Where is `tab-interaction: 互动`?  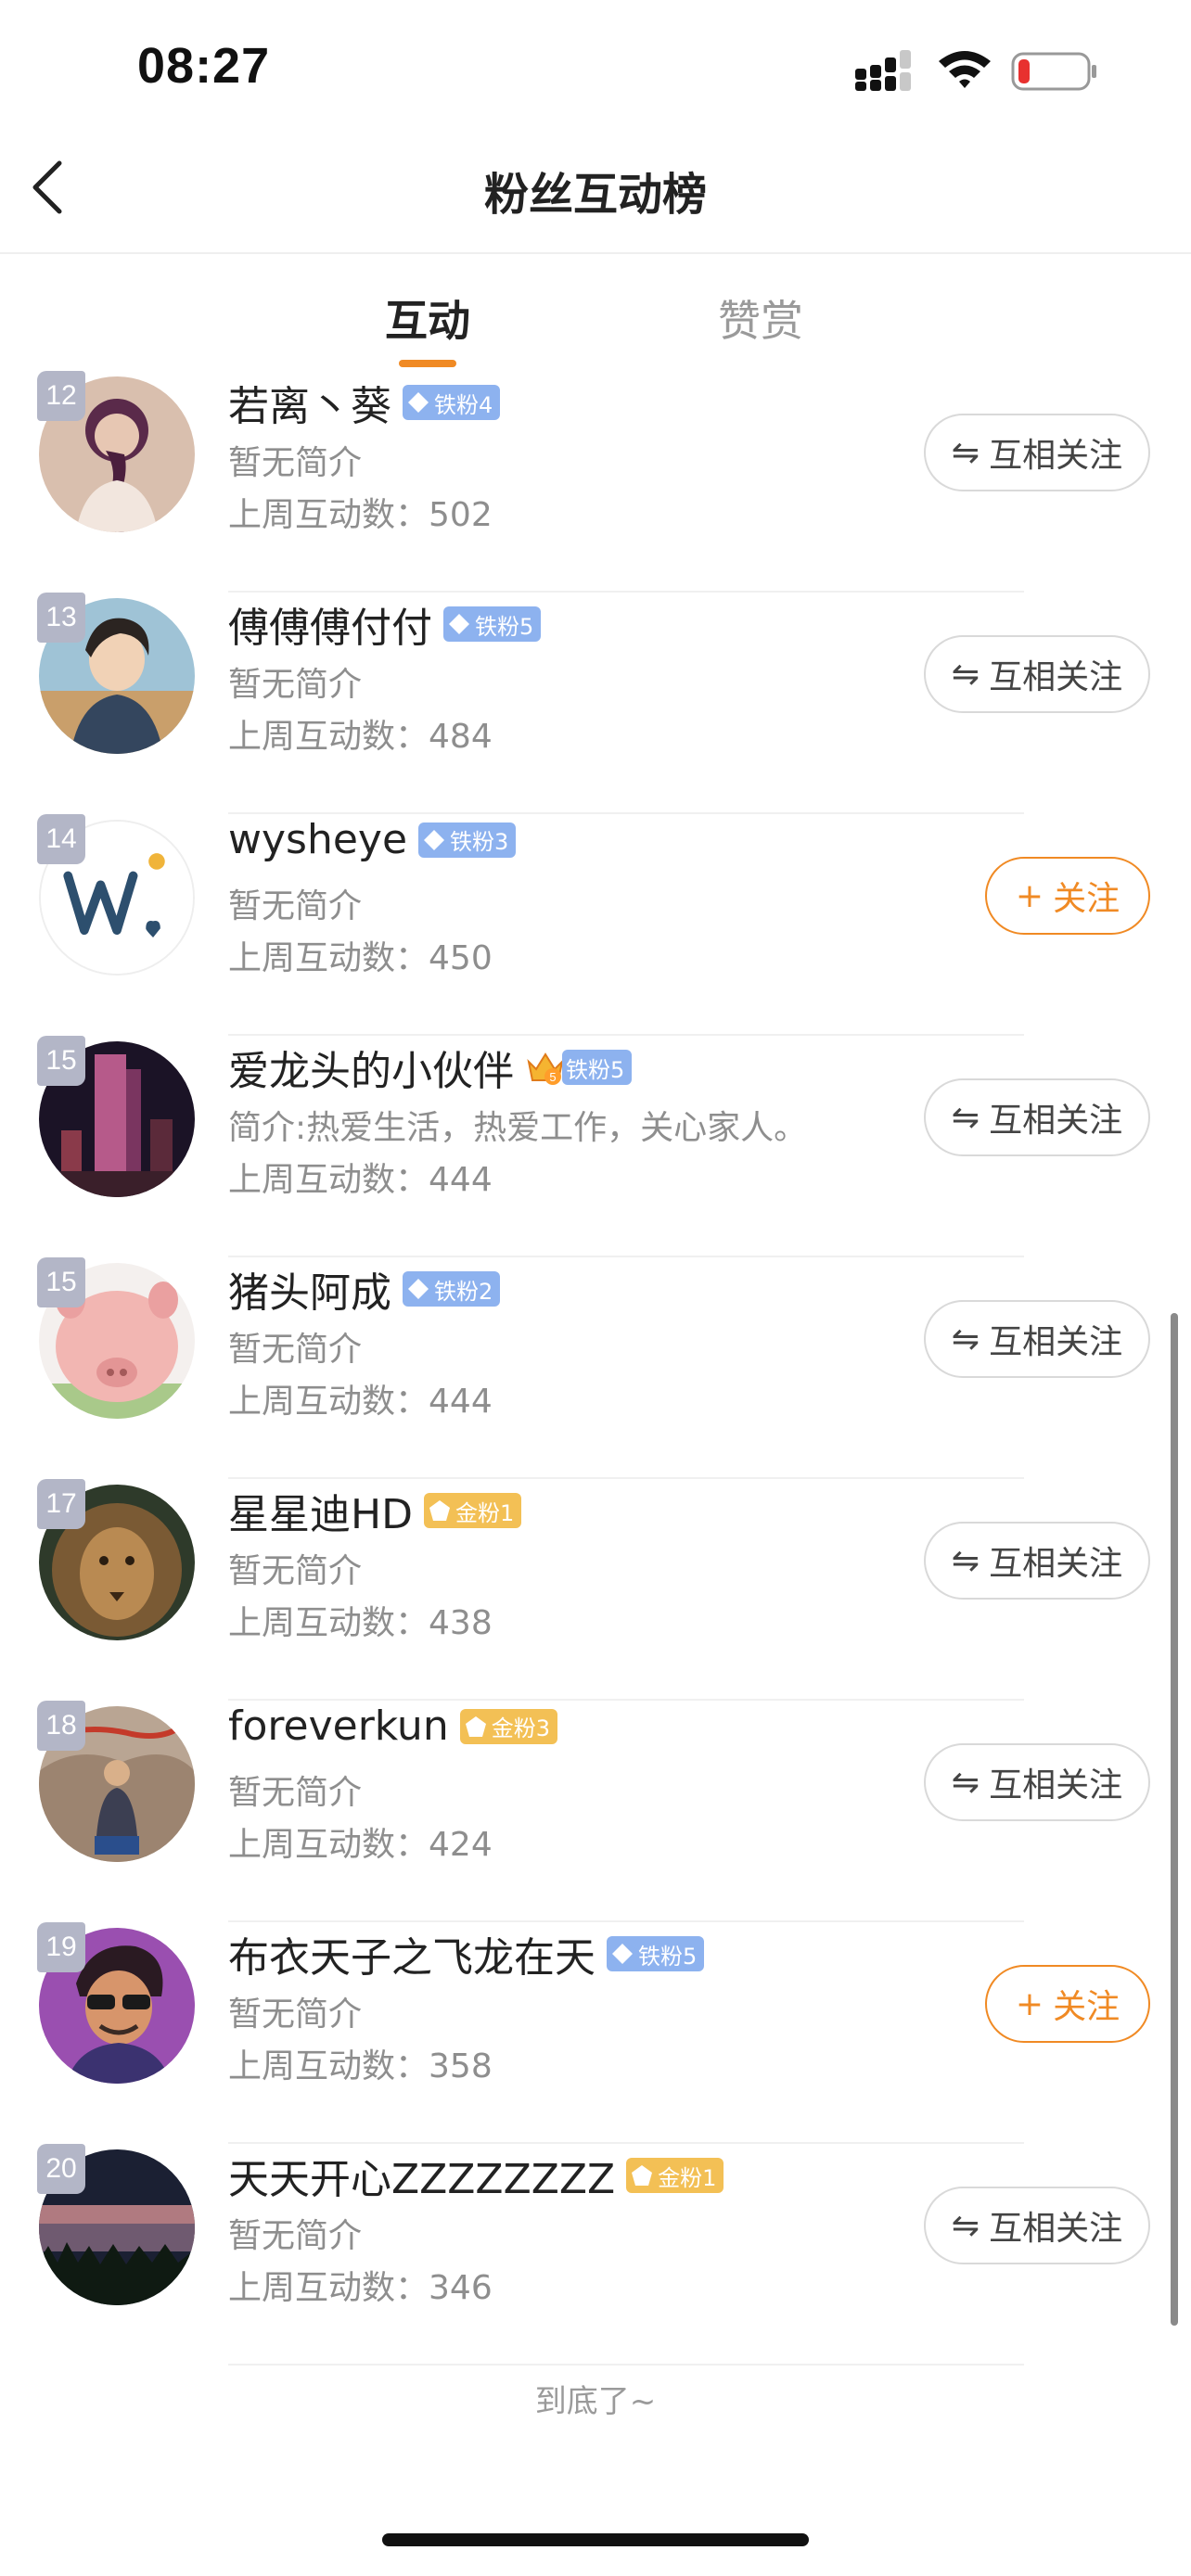 tab-interaction: 互动 is located at coordinates (427, 318).